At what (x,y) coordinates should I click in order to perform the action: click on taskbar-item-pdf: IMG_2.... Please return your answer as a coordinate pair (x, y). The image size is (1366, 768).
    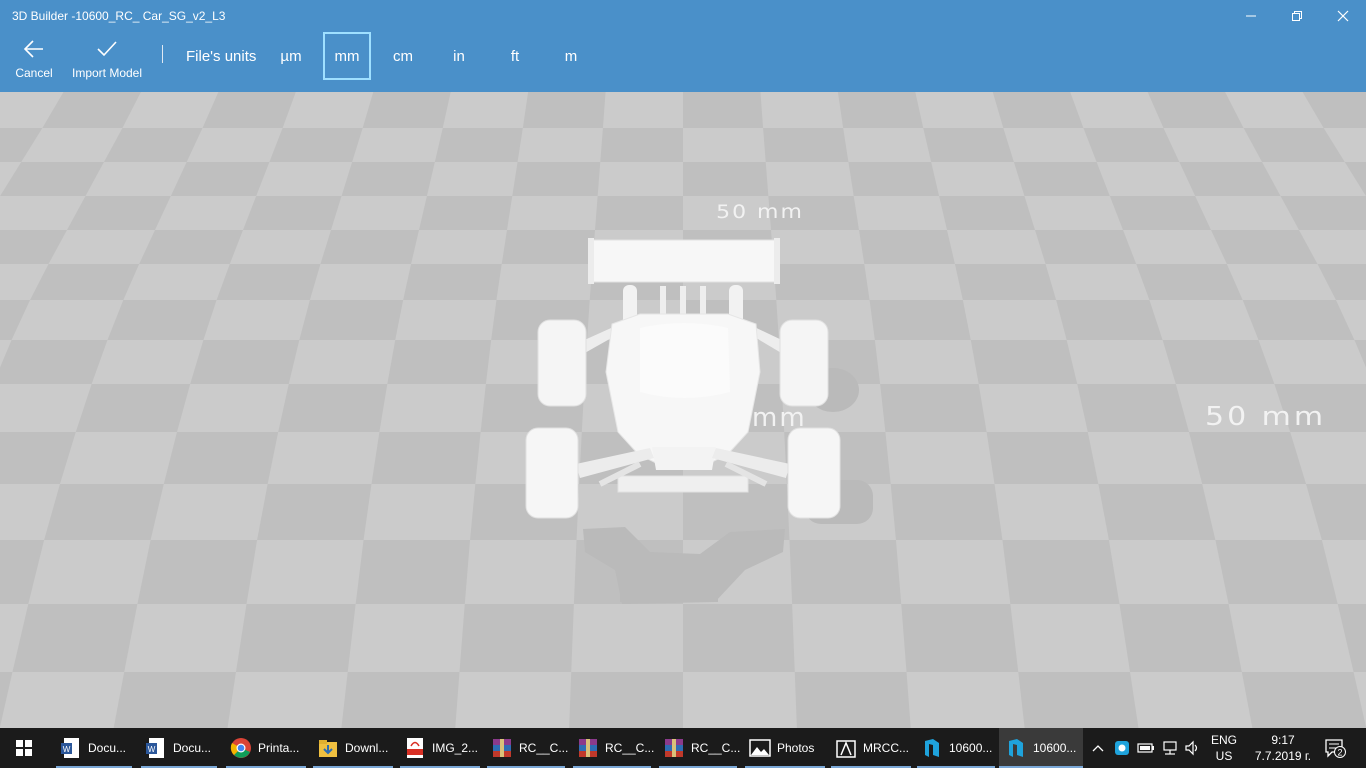
    Looking at the image, I should click on (440, 748).